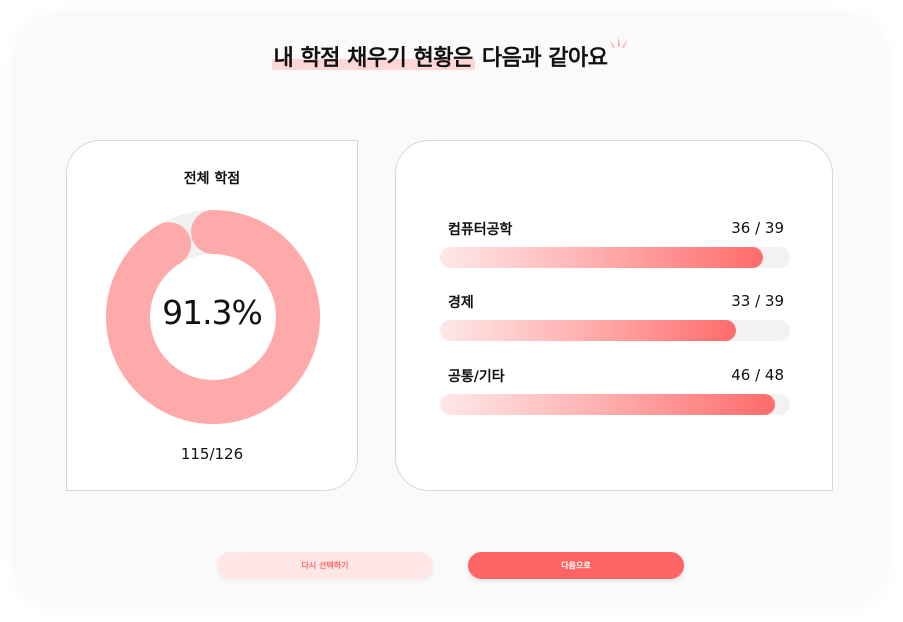 The image size is (903, 622). What do you see at coordinates (373, 58) in the screenshot?
I see `title-highlight: 내 학점 채우기 현황은` at bounding box center [373, 58].